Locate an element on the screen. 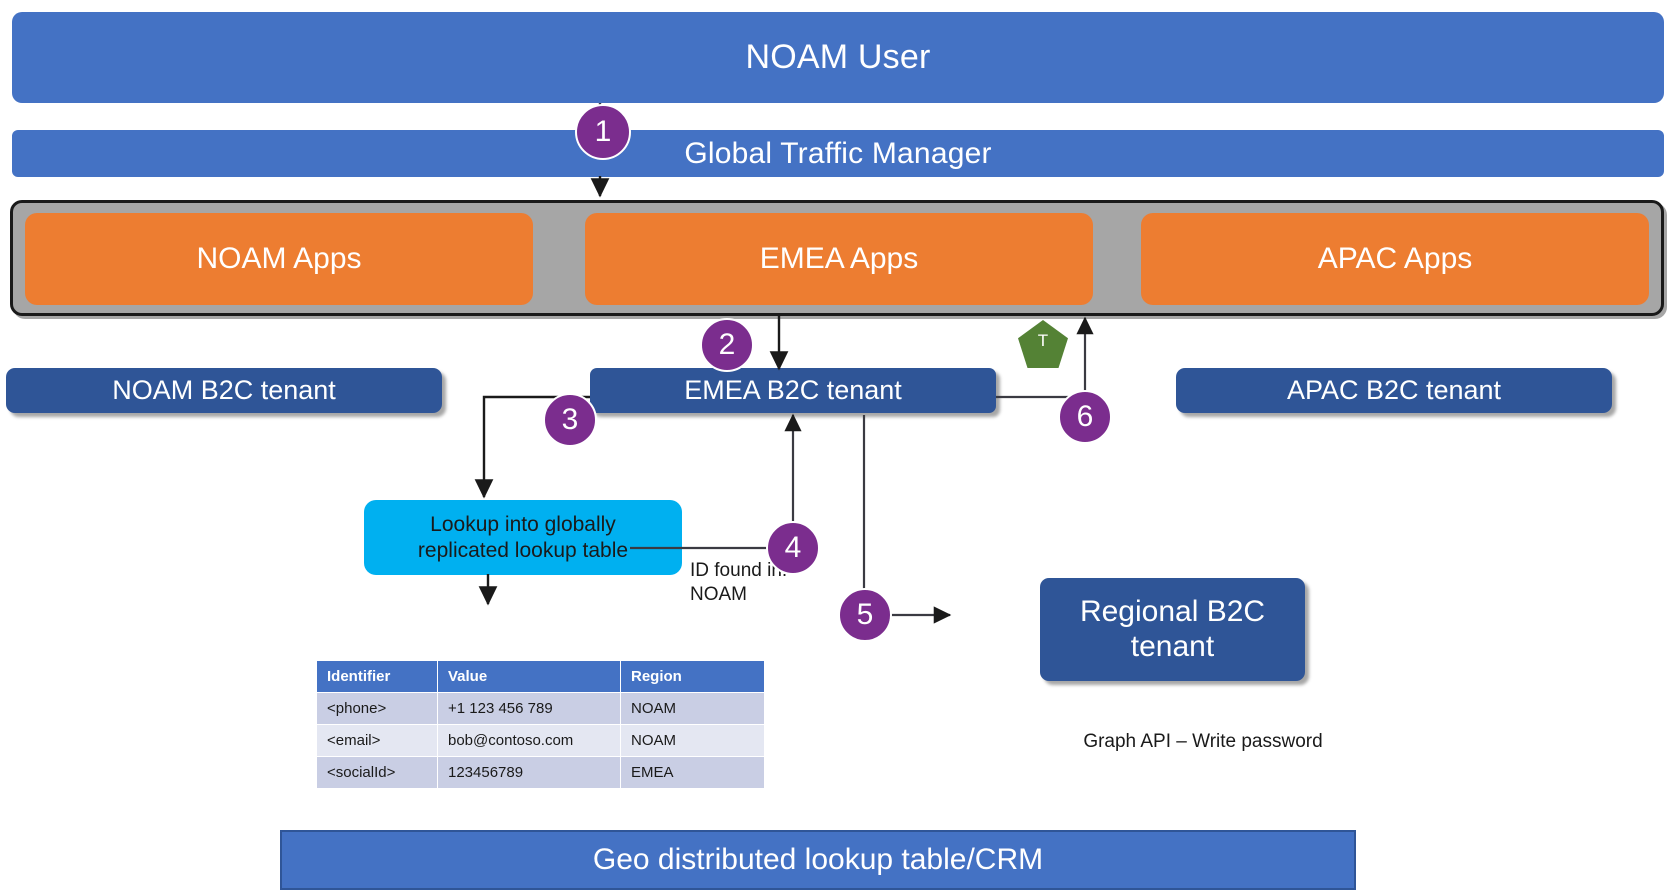  geo-distributed-crm-bar: Geo distributed lookup table/CRM is located at coordinates (818, 860).